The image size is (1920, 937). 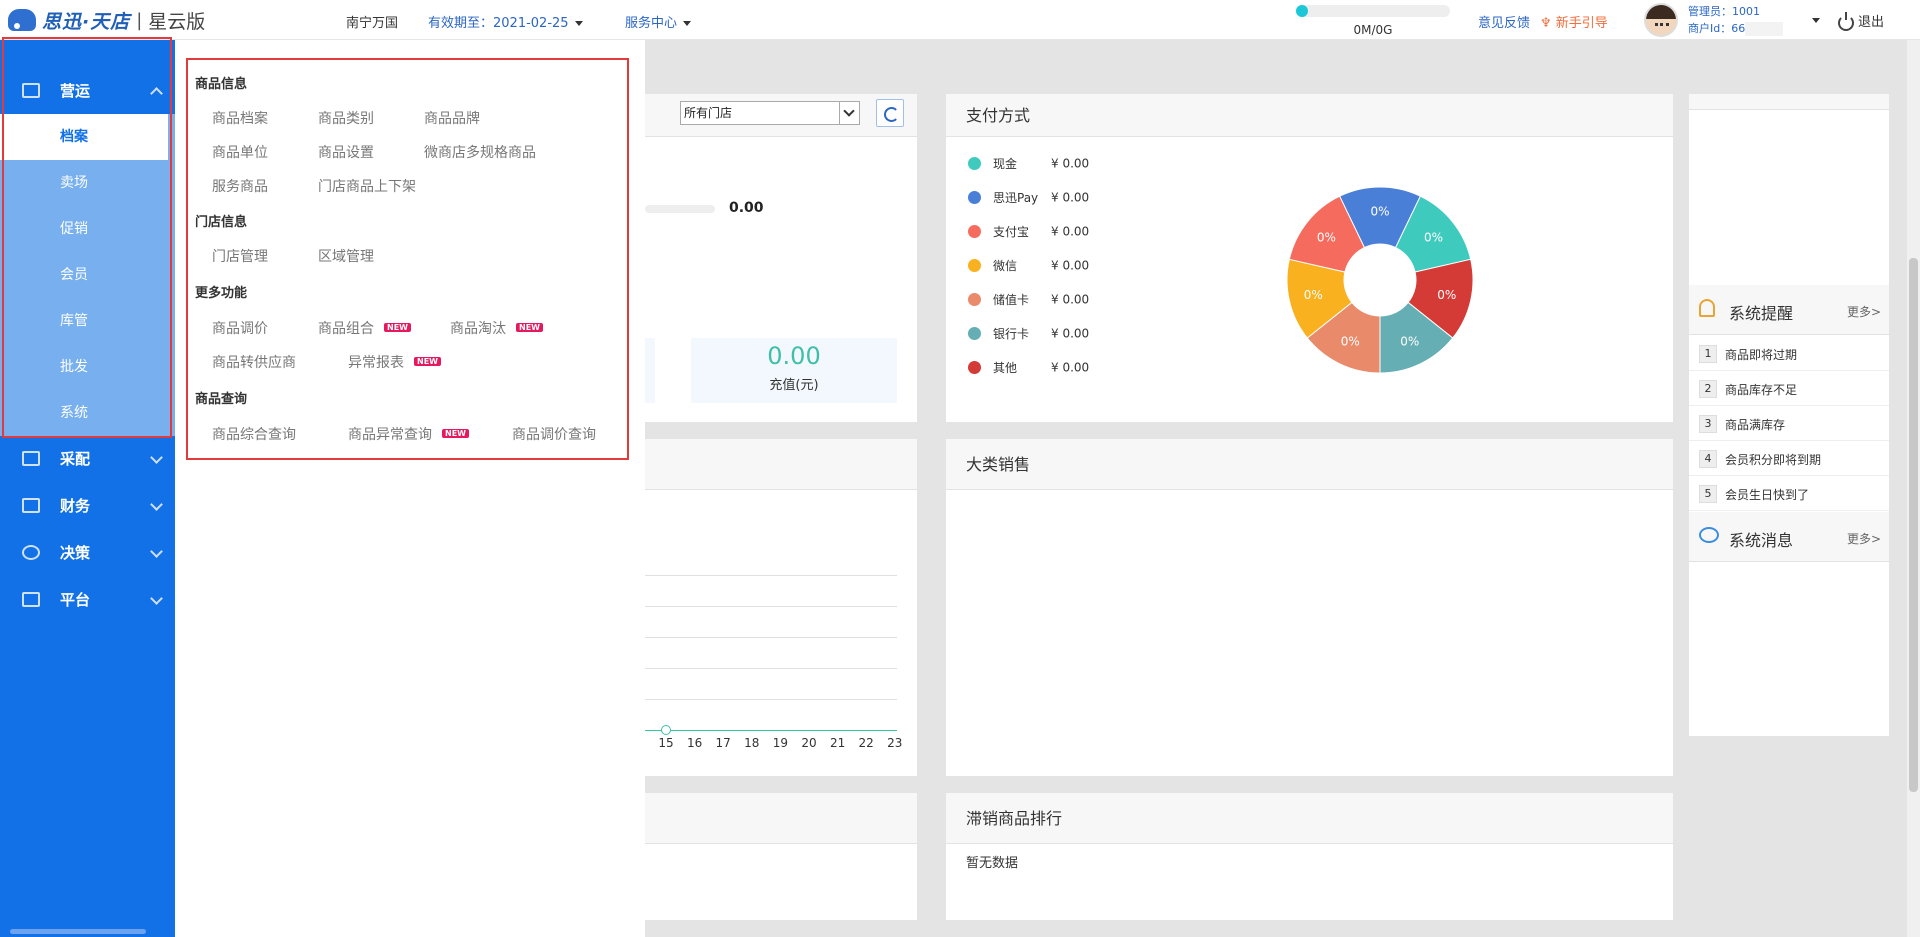 I want to click on sales-summary-panel: 0.00 0.00 充值(元), so click(x=781, y=258).